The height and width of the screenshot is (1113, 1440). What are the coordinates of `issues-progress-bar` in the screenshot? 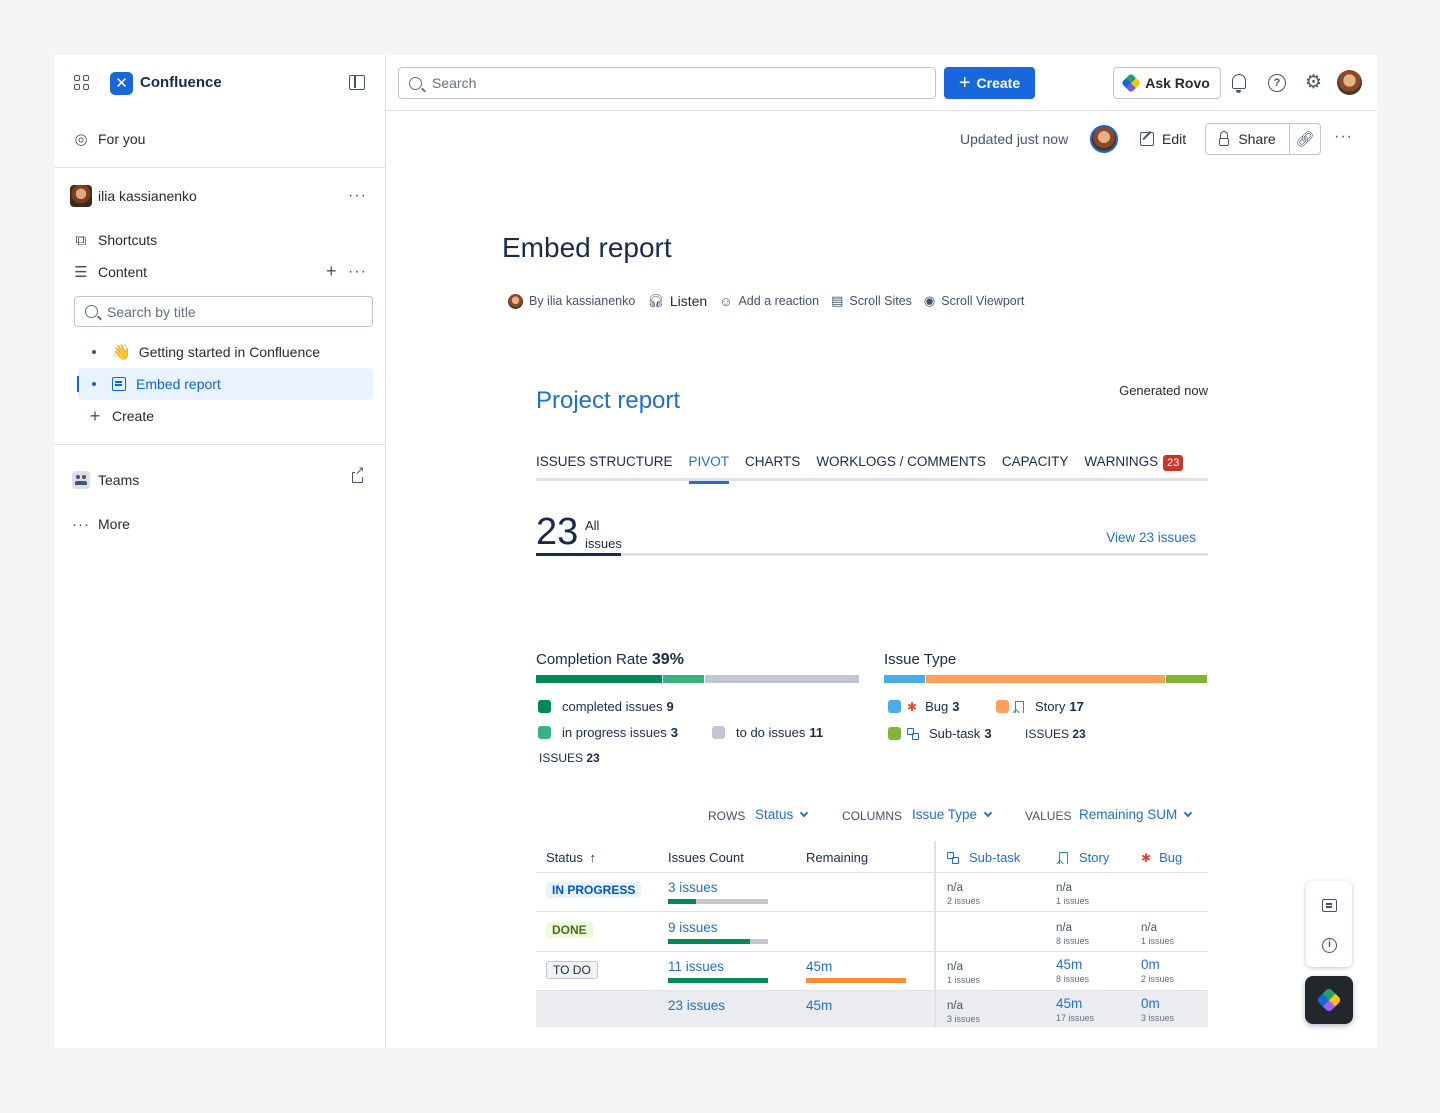 It's located at (718, 980).